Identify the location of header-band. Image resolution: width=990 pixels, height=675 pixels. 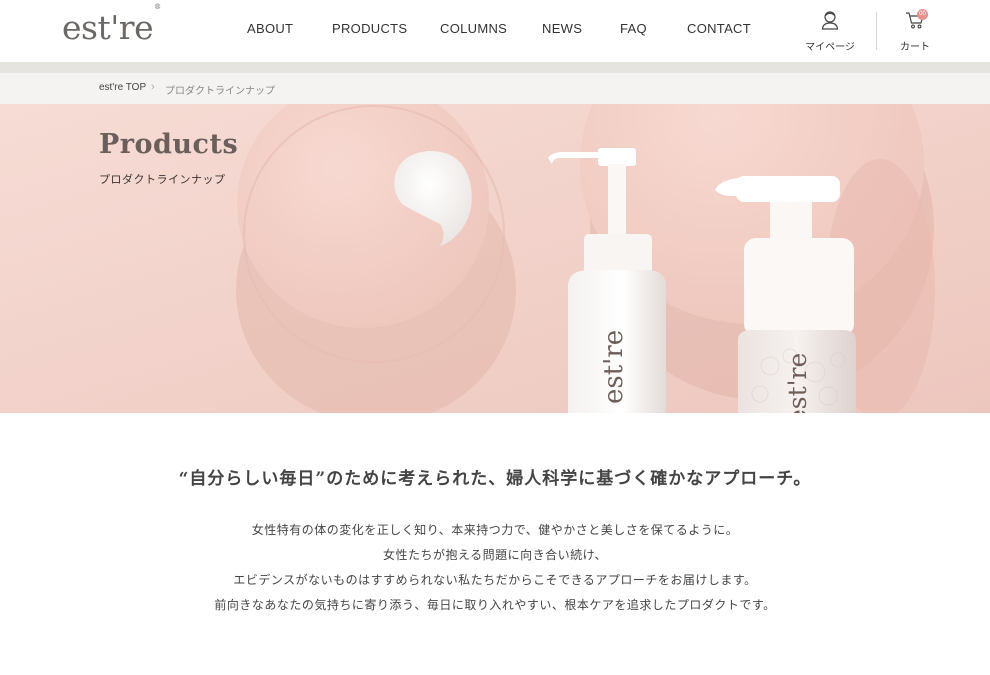
(495, 67).